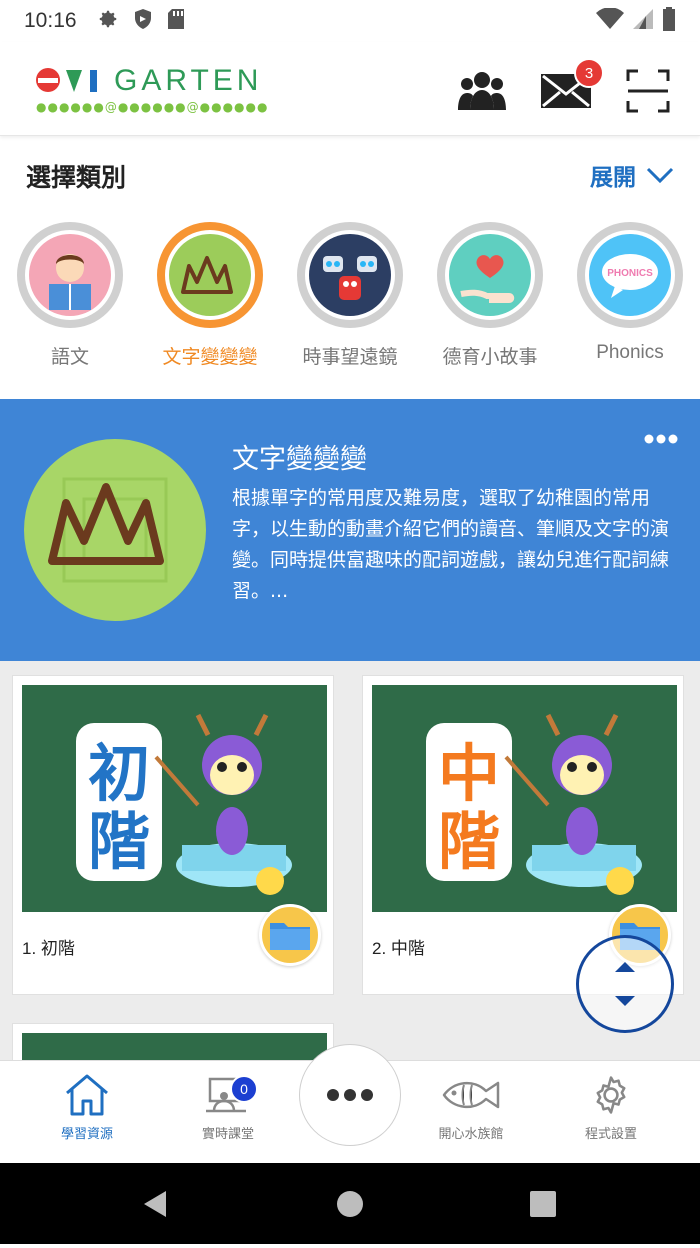 The height and width of the screenshot is (1248, 700). I want to click on card-label: 1. 初階, so click(48, 948).